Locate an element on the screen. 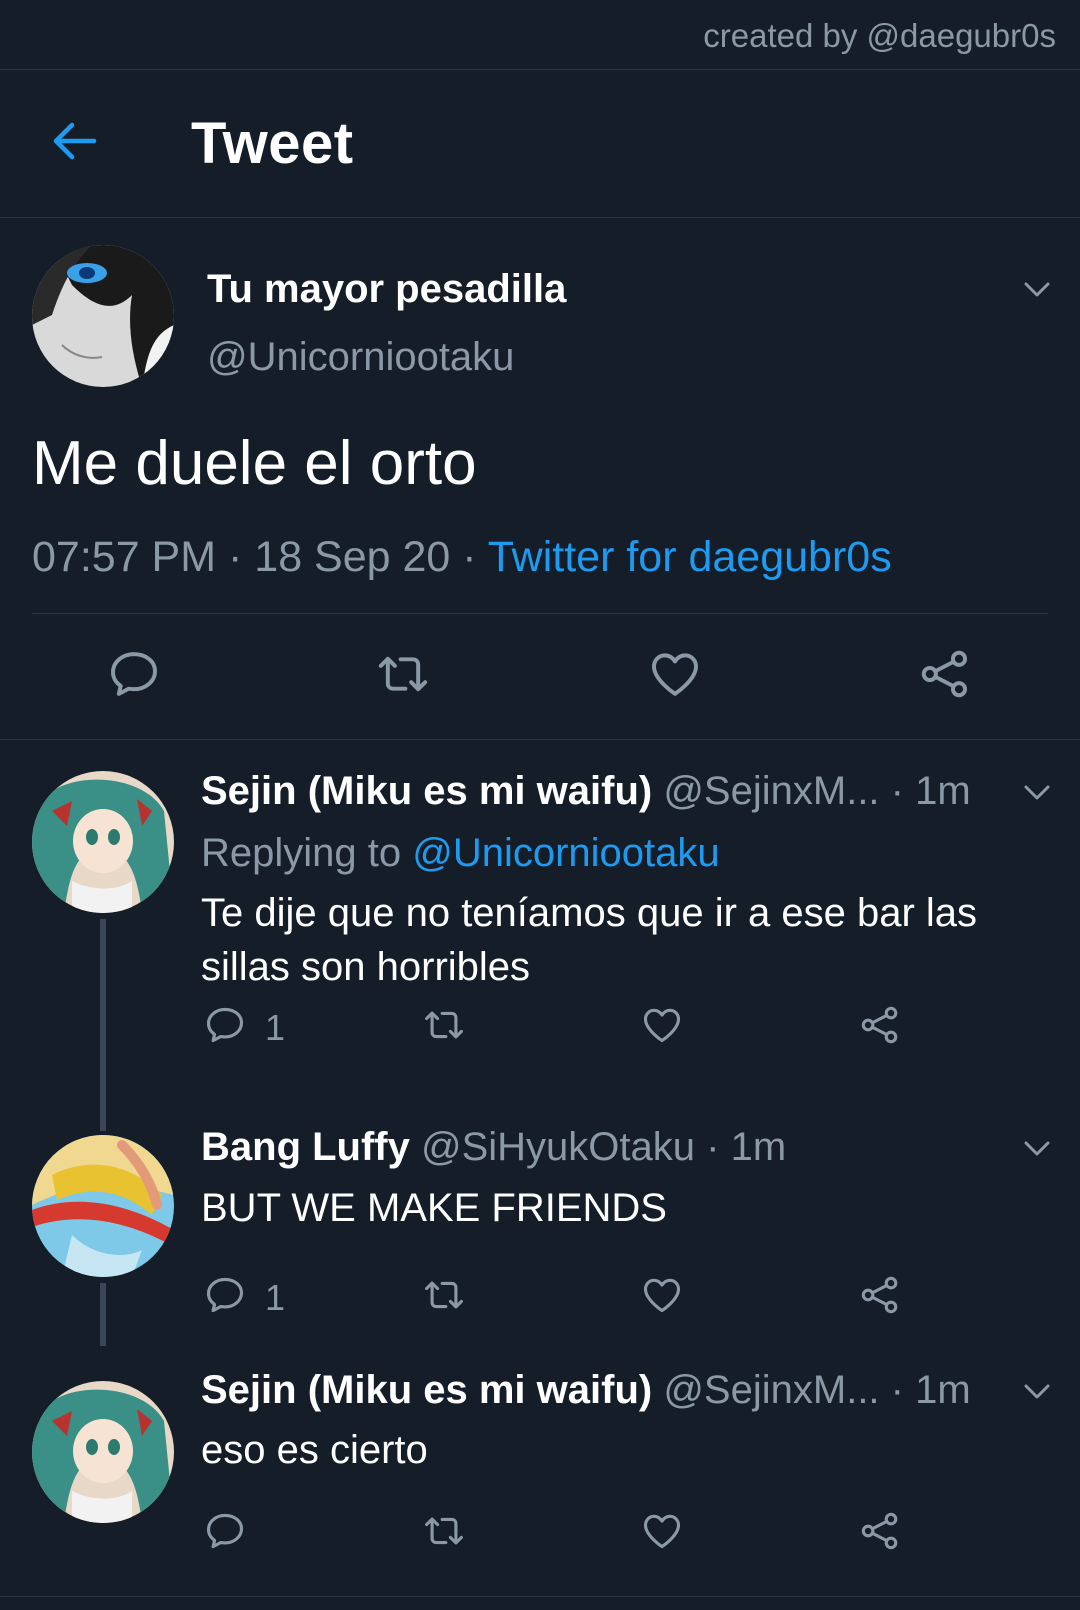  author-name: Tu mayor pesadilla is located at coordinates (386, 289).